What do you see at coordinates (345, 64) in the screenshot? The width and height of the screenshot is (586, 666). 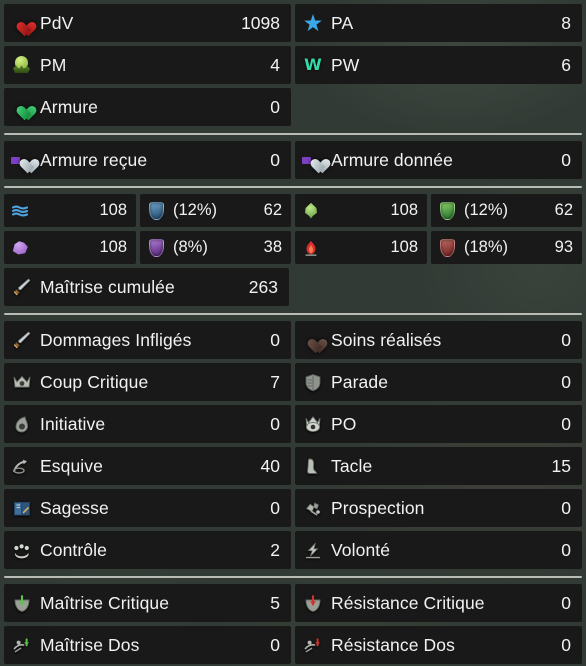 I see `stat-label: PW` at bounding box center [345, 64].